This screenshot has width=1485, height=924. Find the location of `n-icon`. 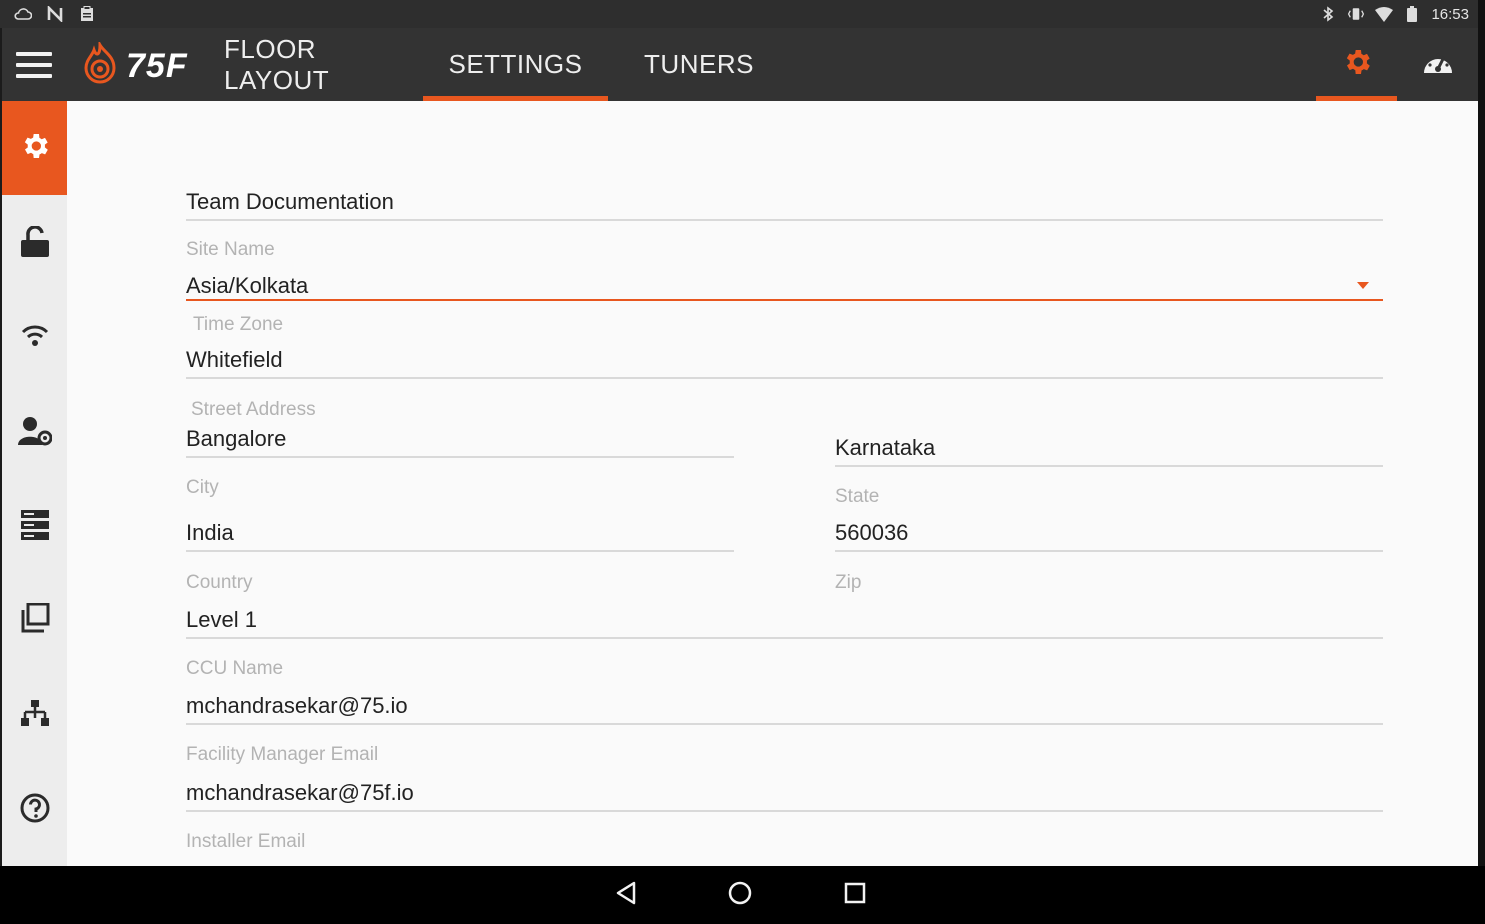

n-icon is located at coordinates (55, 14).